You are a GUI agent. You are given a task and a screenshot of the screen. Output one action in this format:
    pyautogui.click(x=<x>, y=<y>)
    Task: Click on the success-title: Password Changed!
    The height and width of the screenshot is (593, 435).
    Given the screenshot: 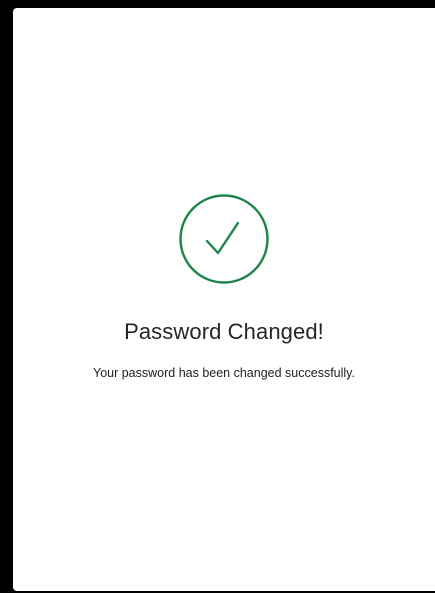 What is the action you would take?
    pyautogui.click(x=224, y=331)
    